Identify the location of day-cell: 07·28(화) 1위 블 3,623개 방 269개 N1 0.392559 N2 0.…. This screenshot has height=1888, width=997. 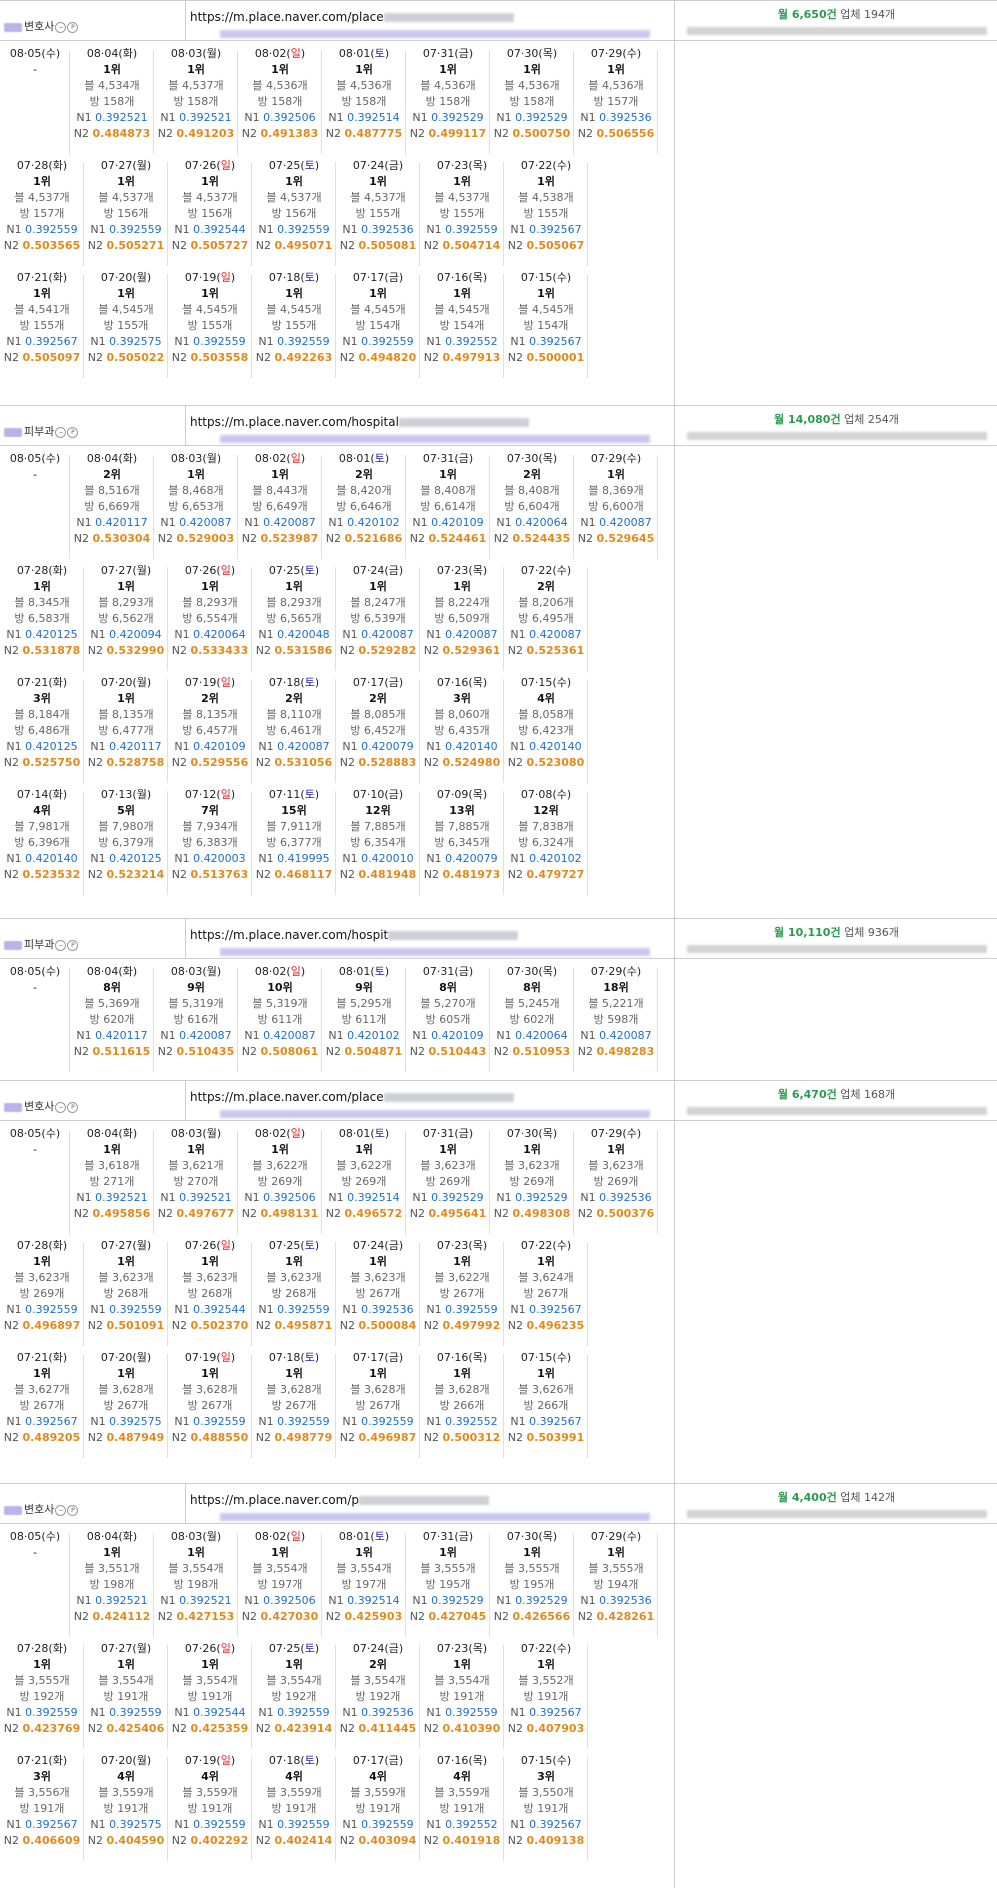
(42, 1294).